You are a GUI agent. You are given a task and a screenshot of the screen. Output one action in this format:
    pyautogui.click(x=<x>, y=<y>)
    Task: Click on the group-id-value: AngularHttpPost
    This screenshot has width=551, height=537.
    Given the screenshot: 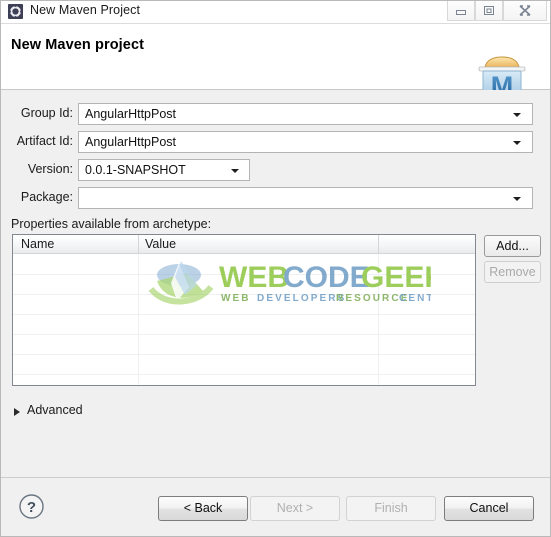 What is the action you would take?
    pyautogui.click(x=131, y=114)
    